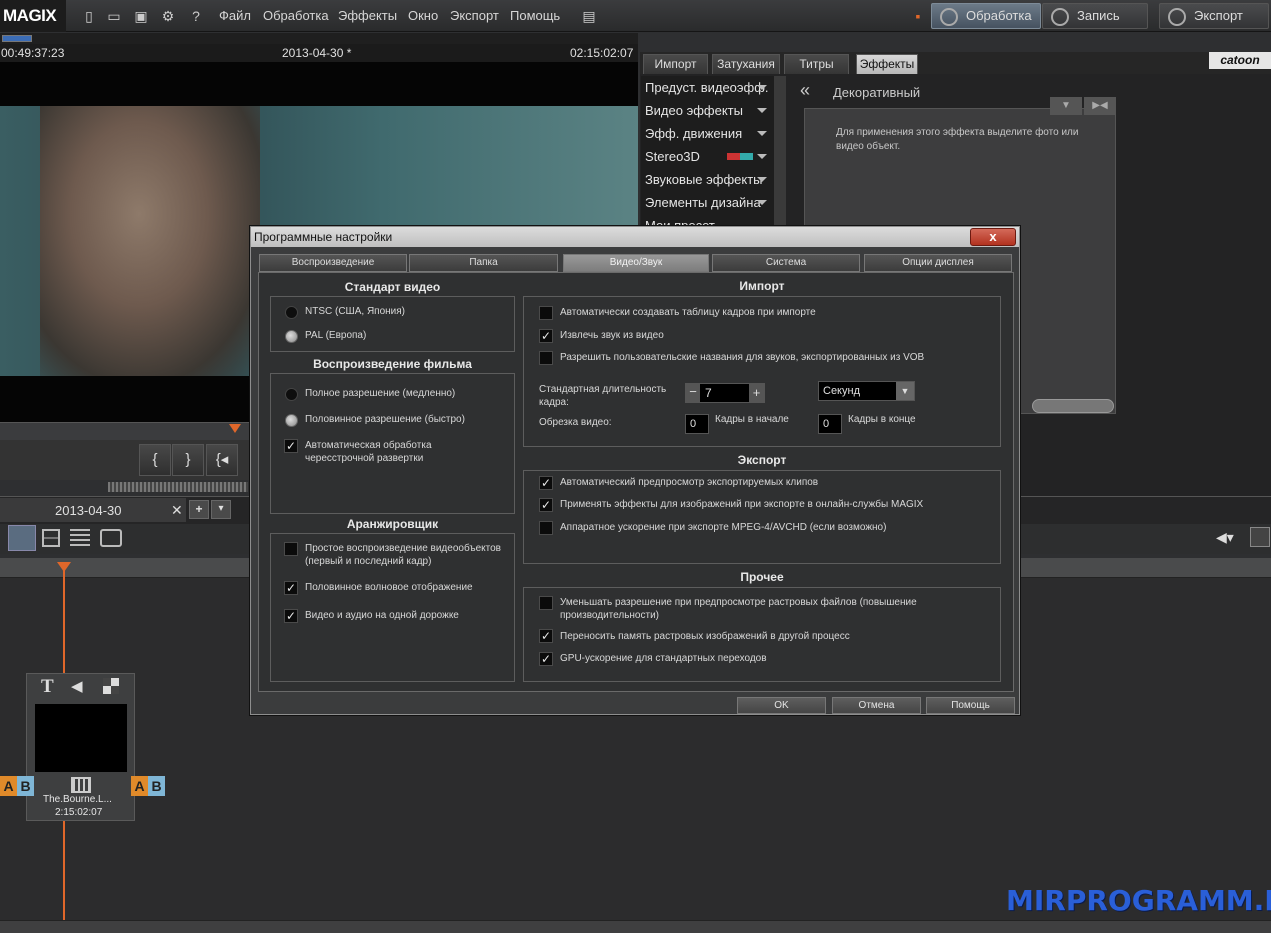 Image resolution: width=1271 pixels, height=933 pixels. Describe the element at coordinates (178, 487) in the screenshot. I see `shuttle-control` at that location.